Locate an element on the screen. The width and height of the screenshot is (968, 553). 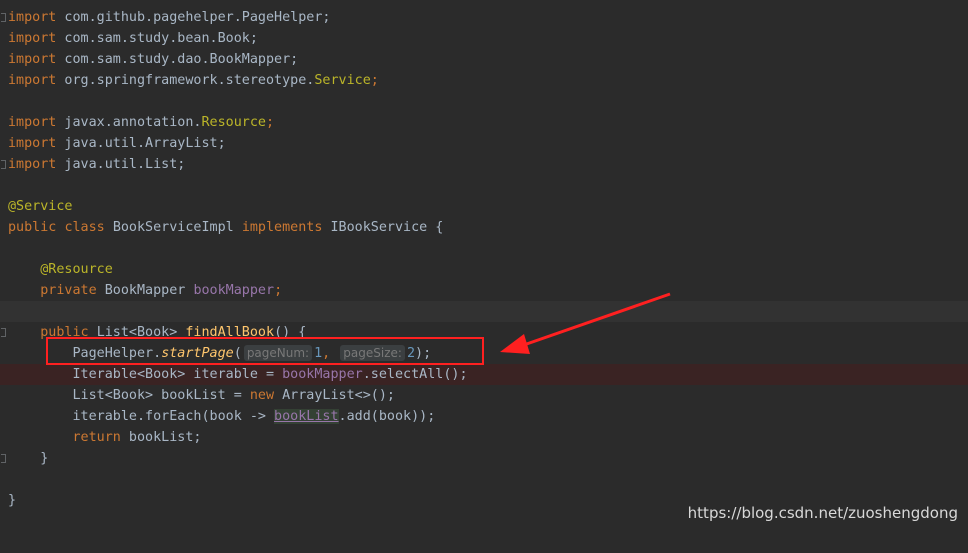
annotation-arrow-icon is located at coordinates (585, 323).